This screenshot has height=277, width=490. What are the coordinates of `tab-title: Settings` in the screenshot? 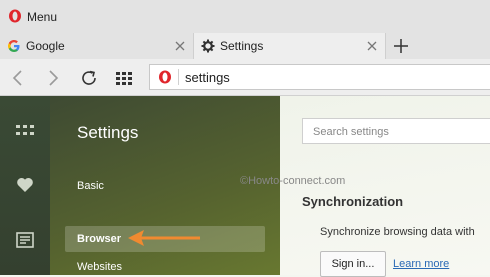 It's located at (242, 46).